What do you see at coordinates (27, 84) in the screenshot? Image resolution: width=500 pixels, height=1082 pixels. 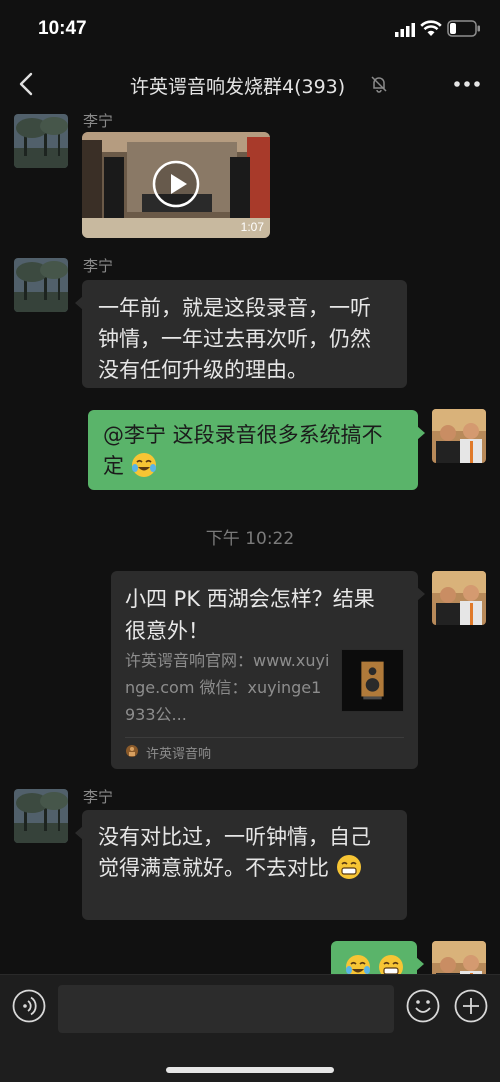 I see `back-arrow-icon` at bounding box center [27, 84].